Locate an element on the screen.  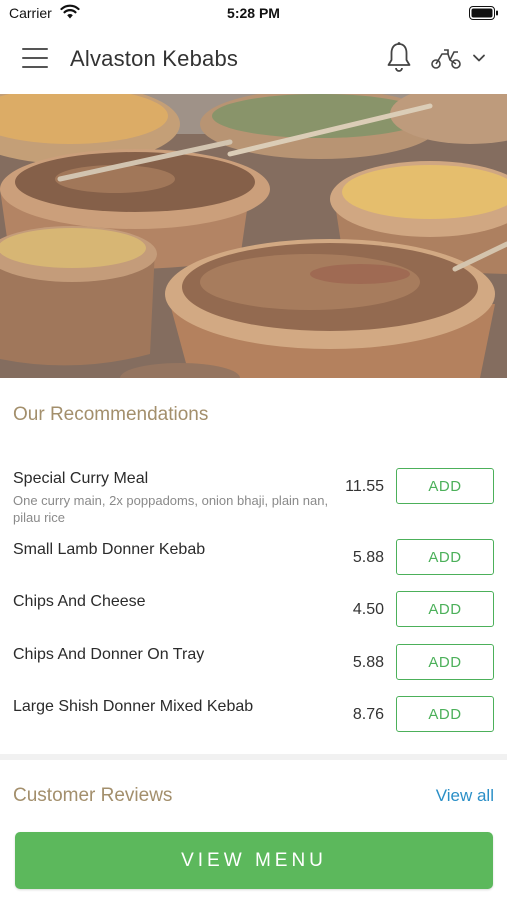
item-price: 11.55 is located at coordinates (364, 486).